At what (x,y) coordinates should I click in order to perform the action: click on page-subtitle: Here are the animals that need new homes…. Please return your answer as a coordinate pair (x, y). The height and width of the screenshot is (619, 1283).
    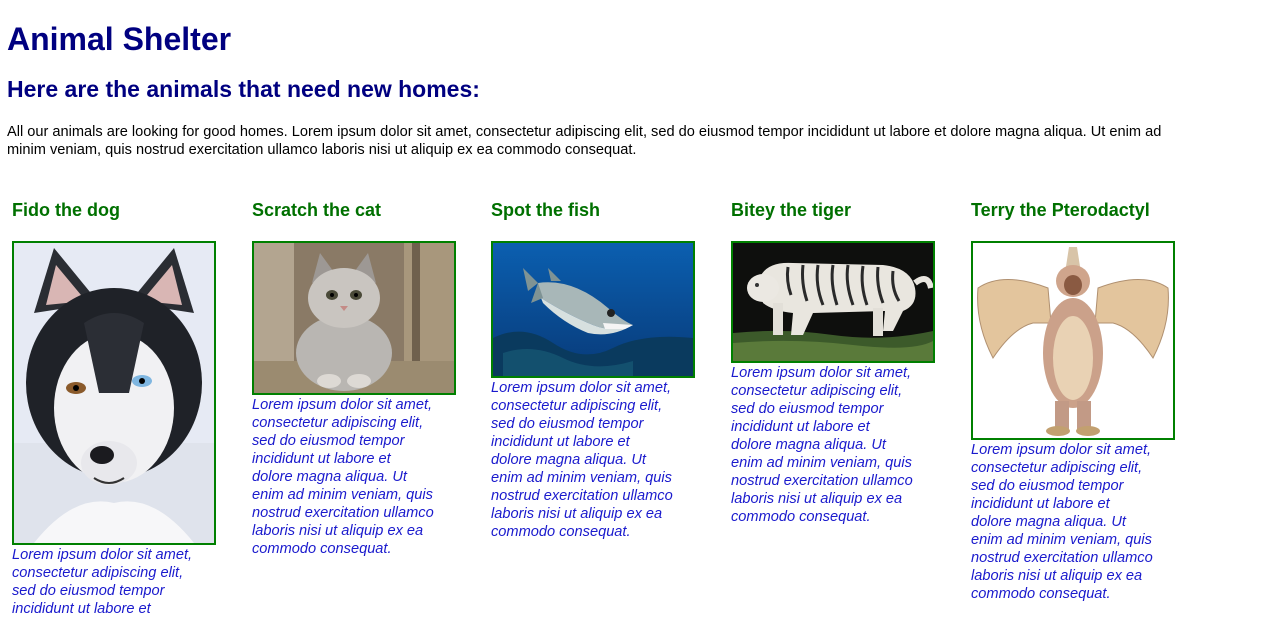
    Looking at the image, I should click on (243, 89).